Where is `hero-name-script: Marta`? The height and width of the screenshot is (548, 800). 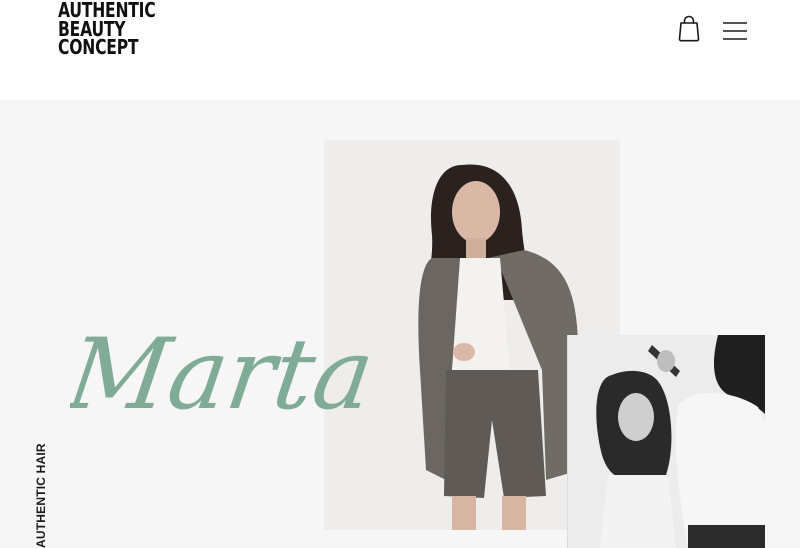 hero-name-script: Marta is located at coordinates (220, 374).